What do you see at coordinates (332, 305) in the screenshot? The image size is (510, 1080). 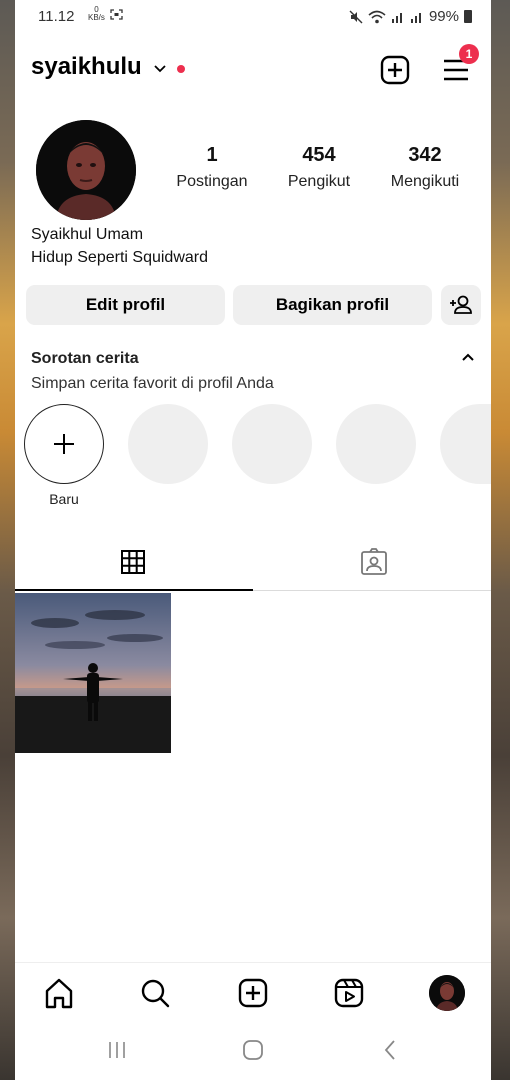 I see `share-profile-button: Bagikan profil` at bounding box center [332, 305].